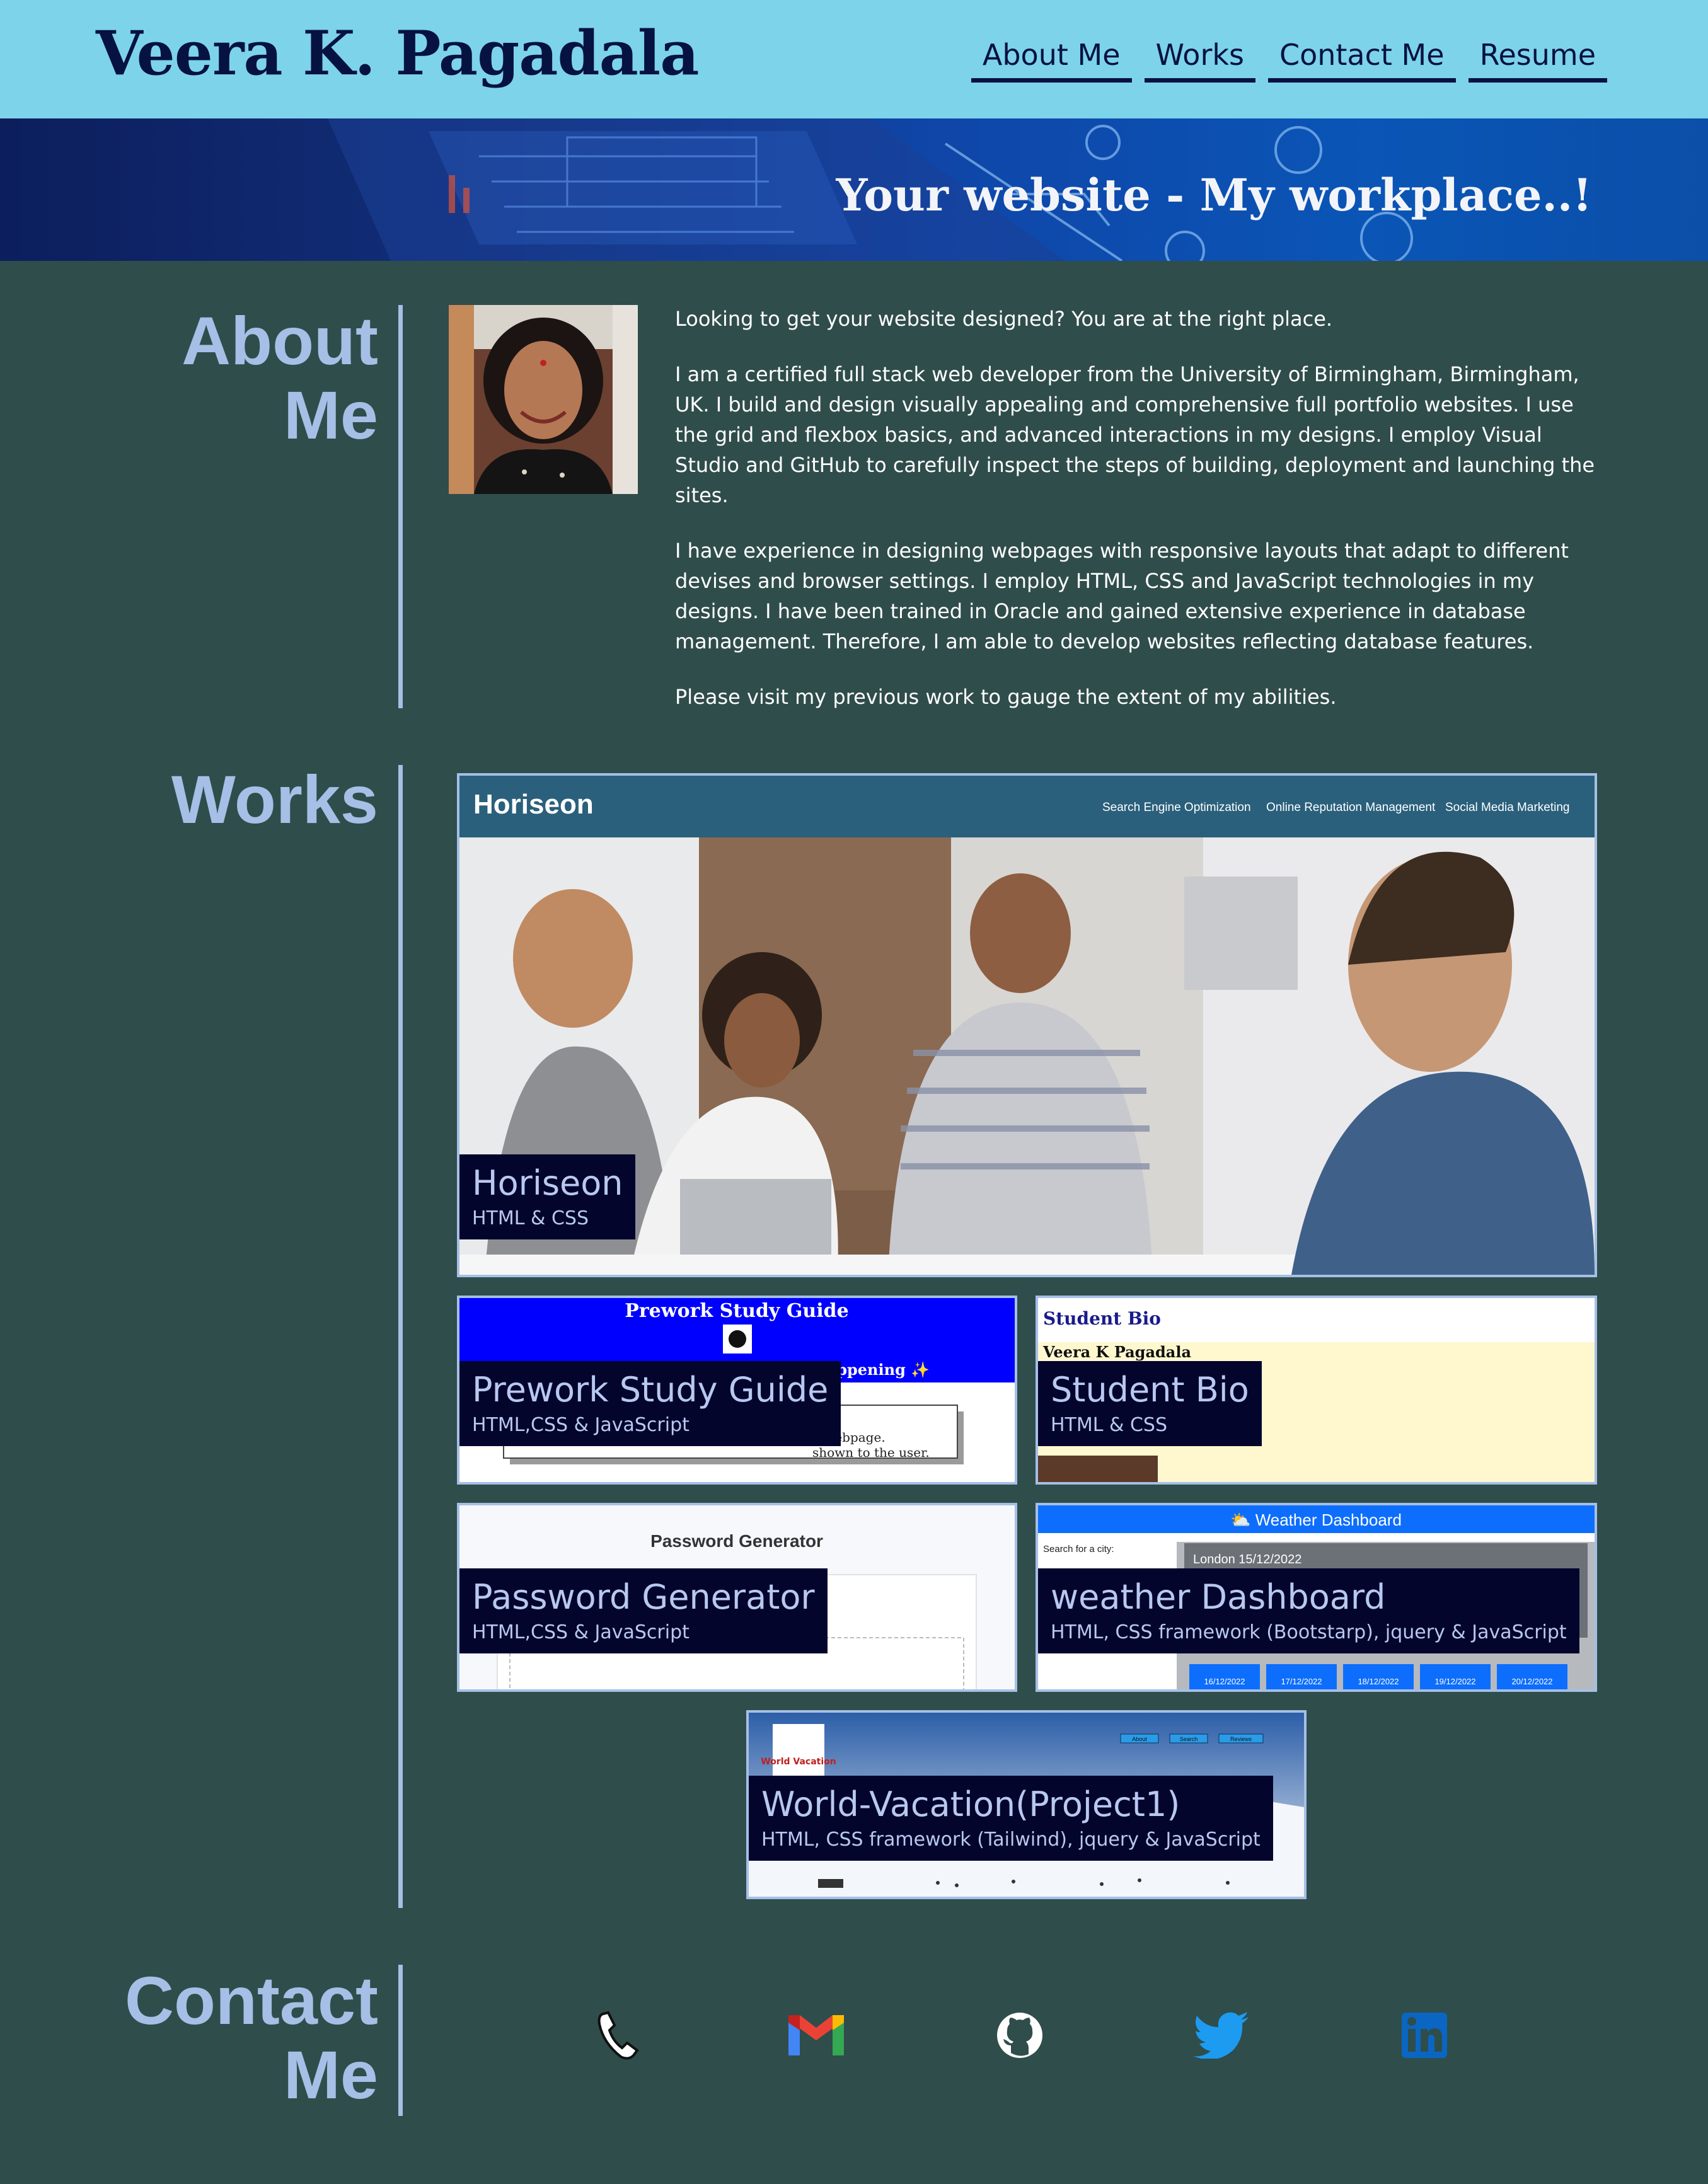 The height and width of the screenshot is (2184, 1708). Describe the element at coordinates (1116, 1352) in the screenshot. I see `student-bio-preview-owner: Veera K Pagadala` at that location.